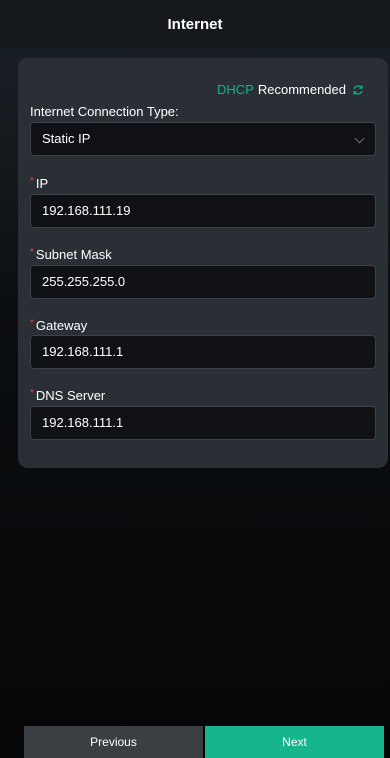 The width and height of the screenshot is (390, 758). What do you see at coordinates (203, 139) in the screenshot?
I see `connection-type-select: Static IP` at bounding box center [203, 139].